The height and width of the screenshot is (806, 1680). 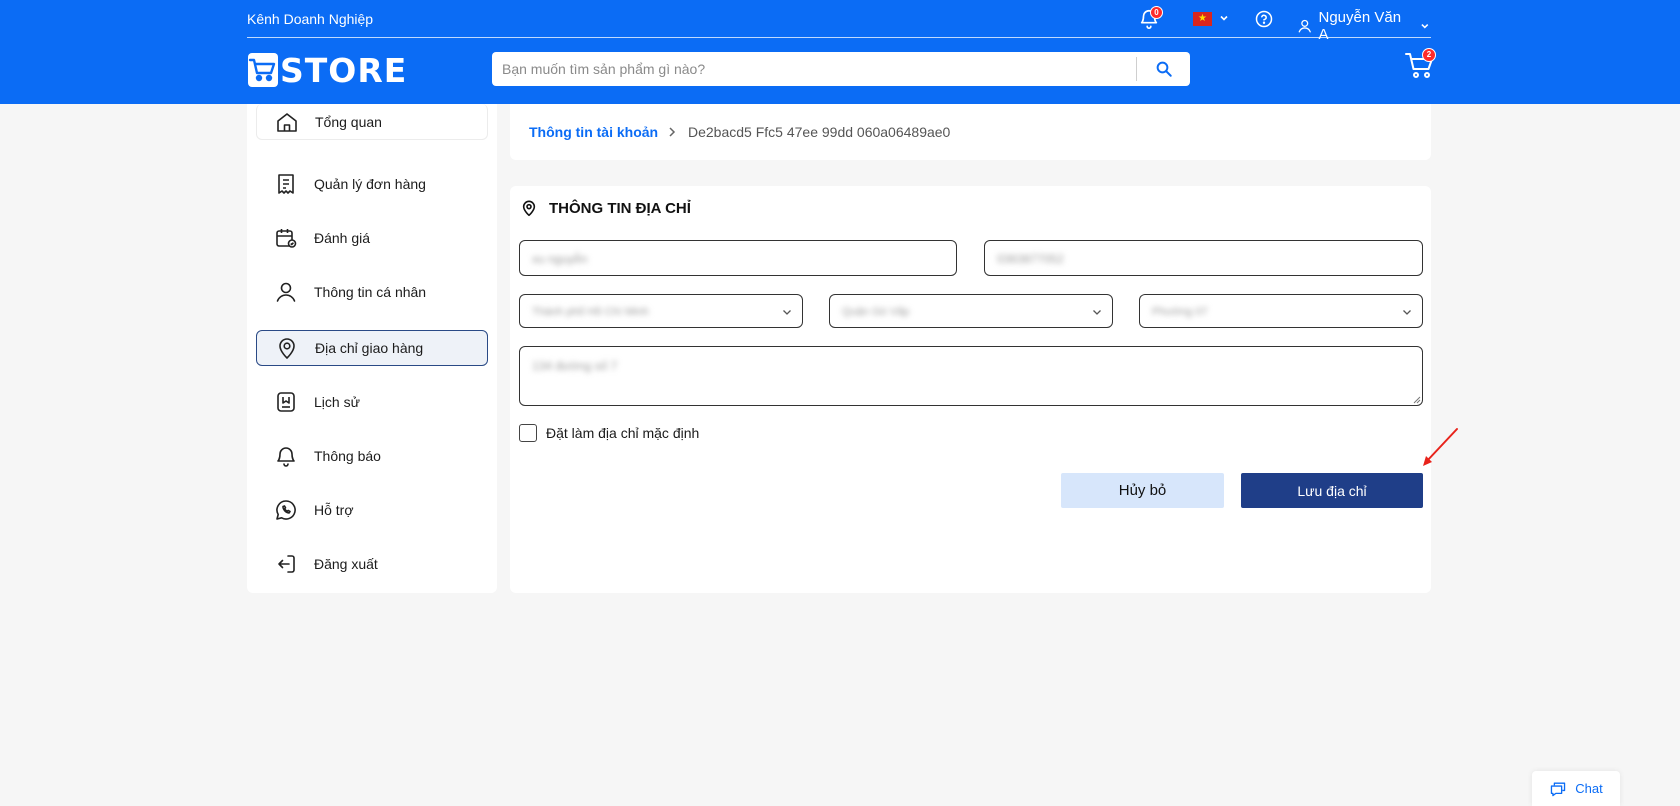 I want to click on annotation-arrow-icon, so click(x=1440, y=447).